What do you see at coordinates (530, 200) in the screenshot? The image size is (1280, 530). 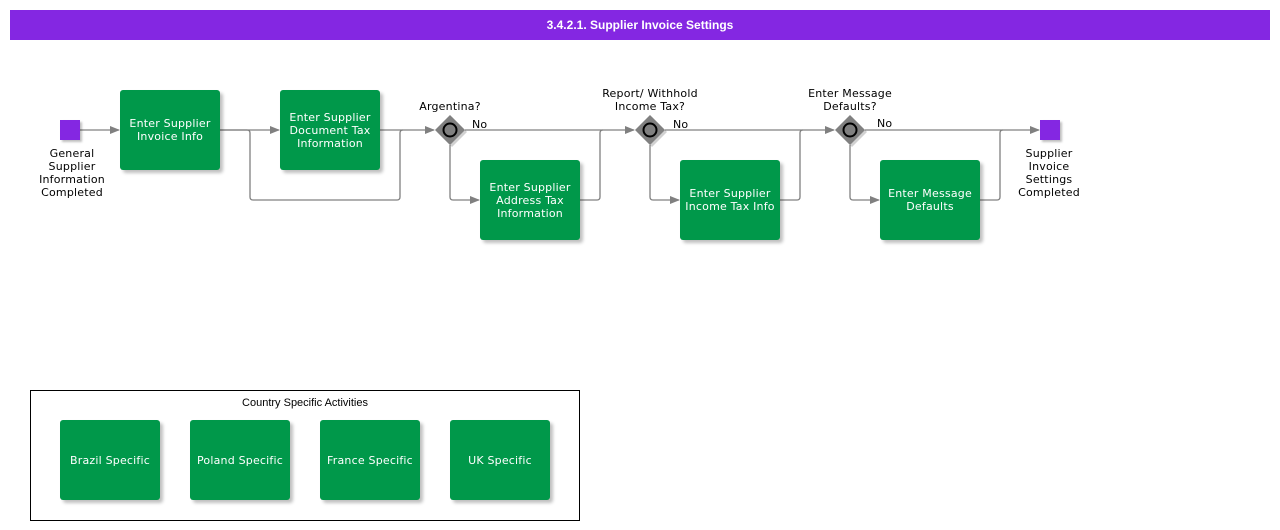 I see `task-enter-supplier-address-tax: Enter Supplier Address Tax Information` at bounding box center [530, 200].